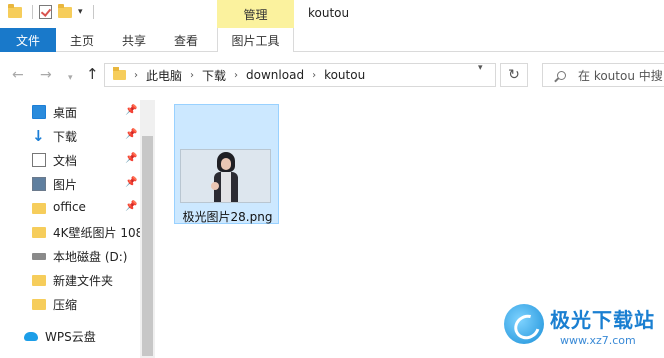  I want to click on sidebar-item-label: office, so click(69, 207).